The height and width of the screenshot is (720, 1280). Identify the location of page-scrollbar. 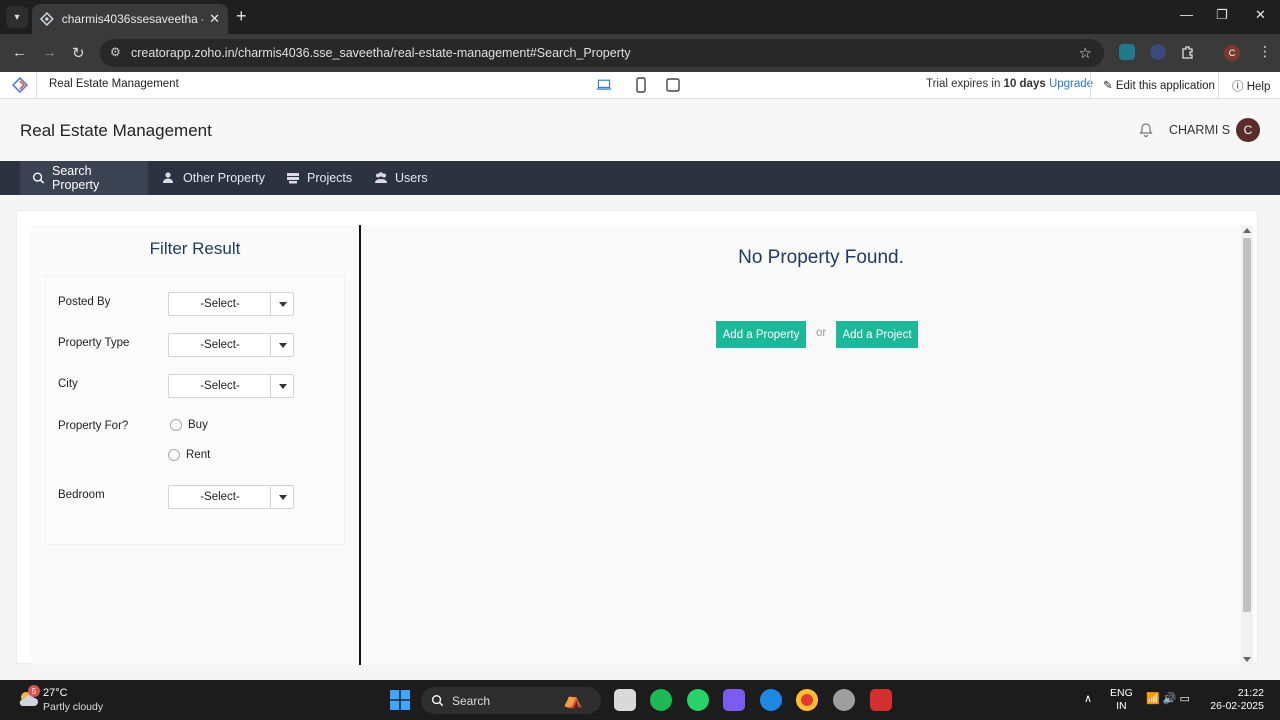
(1247, 445).